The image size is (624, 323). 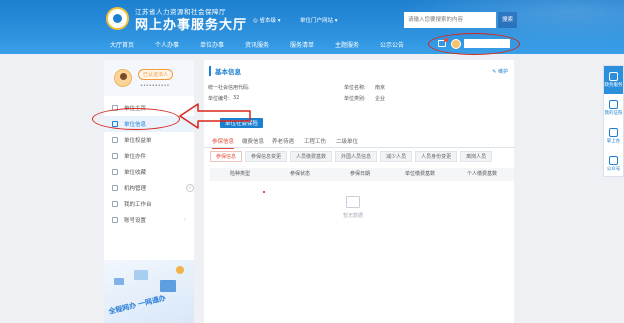 What do you see at coordinates (613, 160) in the screenshot?
I see `wechat-icon` at bounding box center [613, 160].